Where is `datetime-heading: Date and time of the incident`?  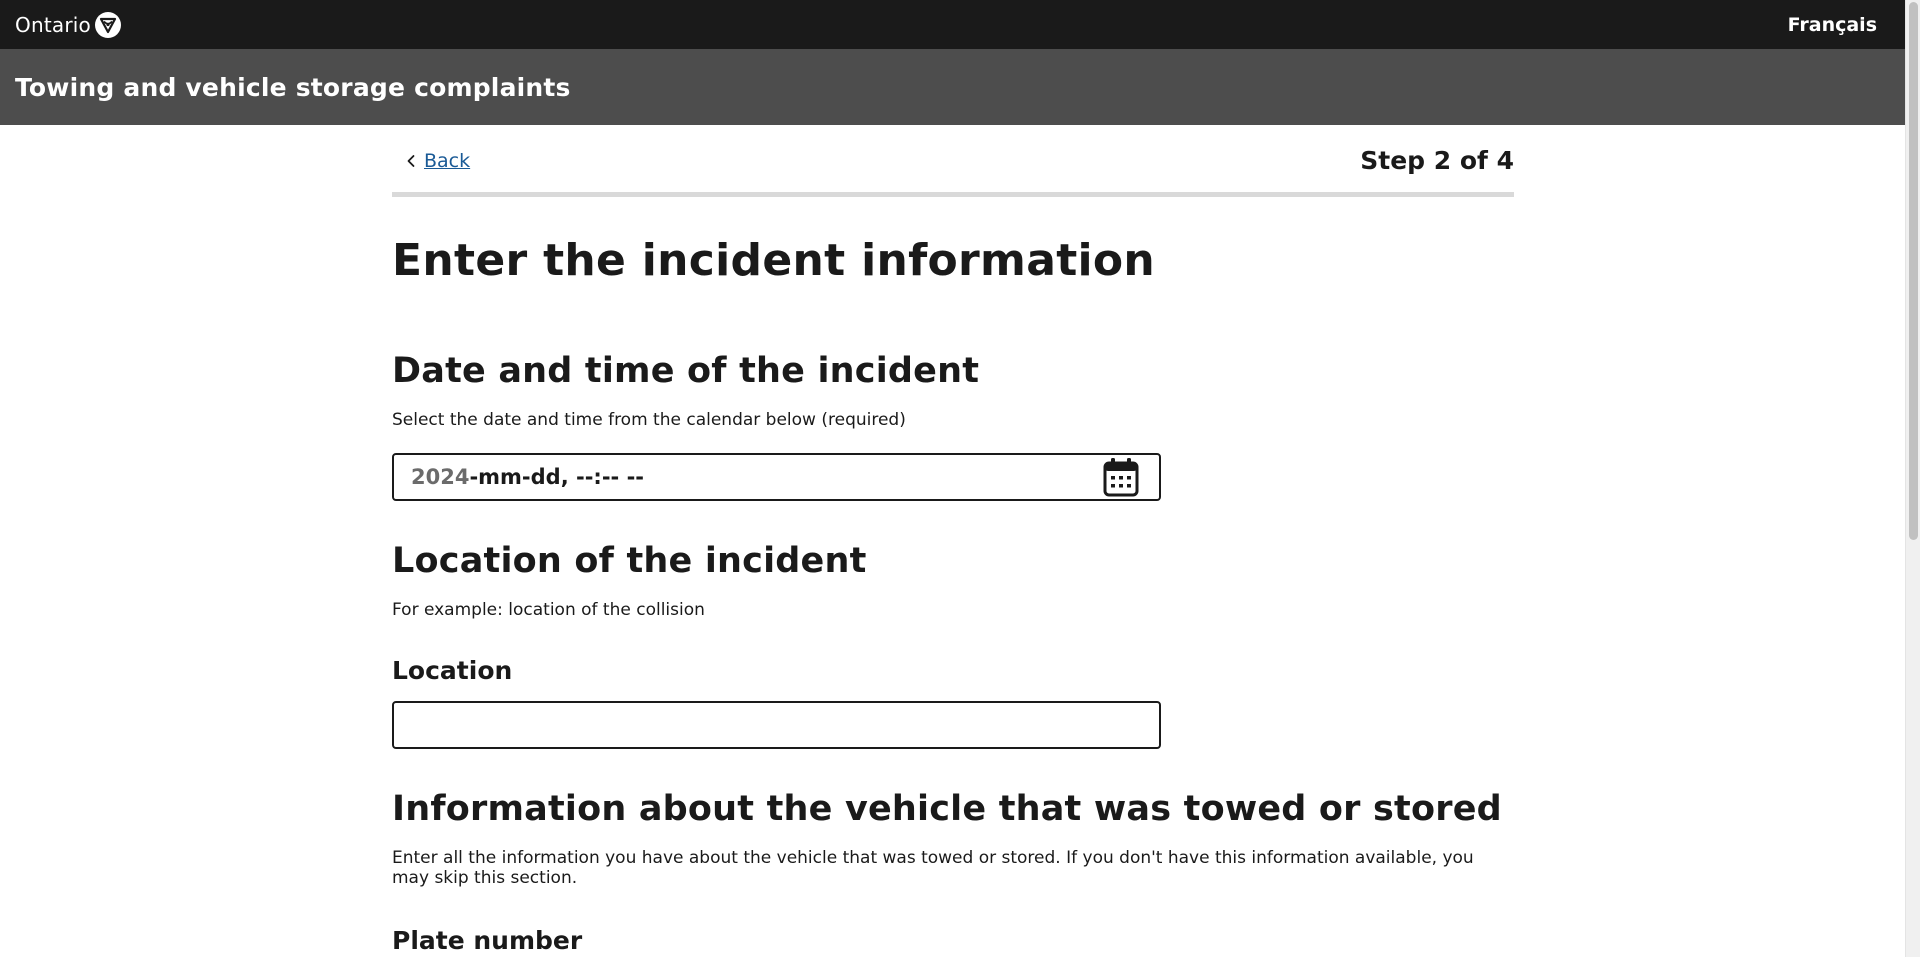
datetime-heading: Date and time of the incident is located at coordinates (686, 371).